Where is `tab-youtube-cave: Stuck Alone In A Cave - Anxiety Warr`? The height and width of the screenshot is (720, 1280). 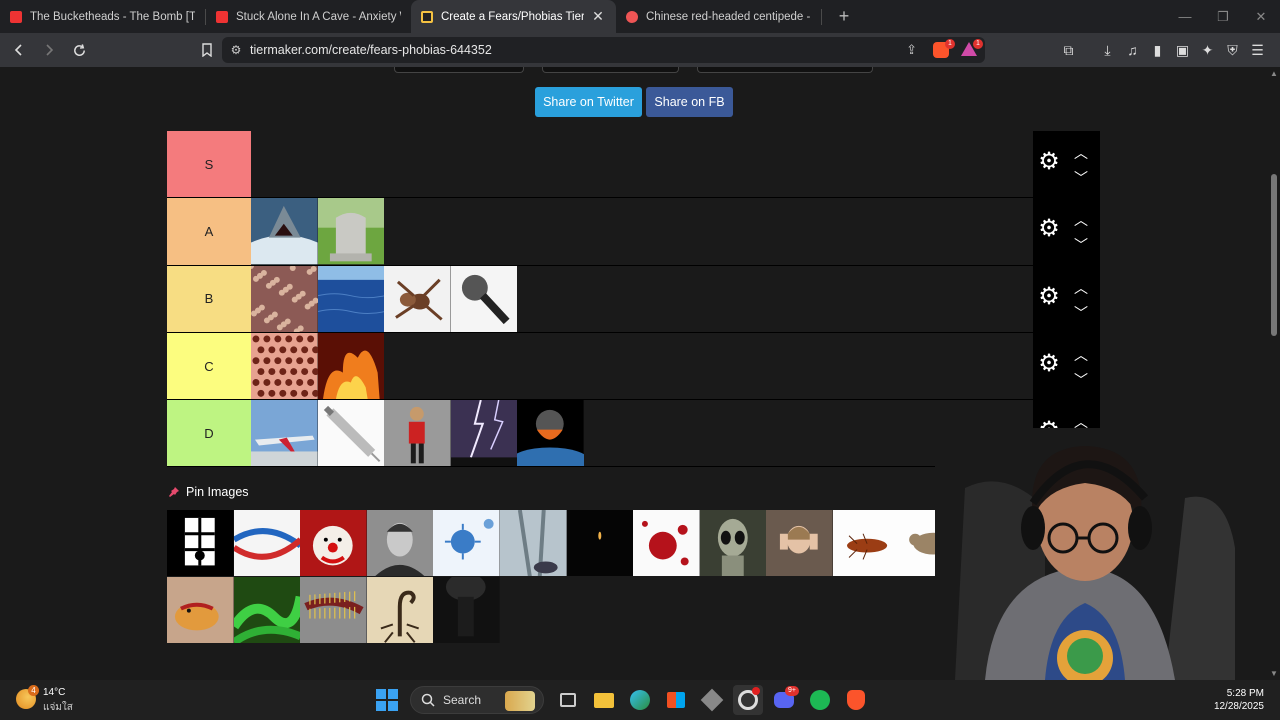
tab-youtube-cave: Stuck Alone In A Cave - Anxiety Warr is located at coordinates (308, 16).